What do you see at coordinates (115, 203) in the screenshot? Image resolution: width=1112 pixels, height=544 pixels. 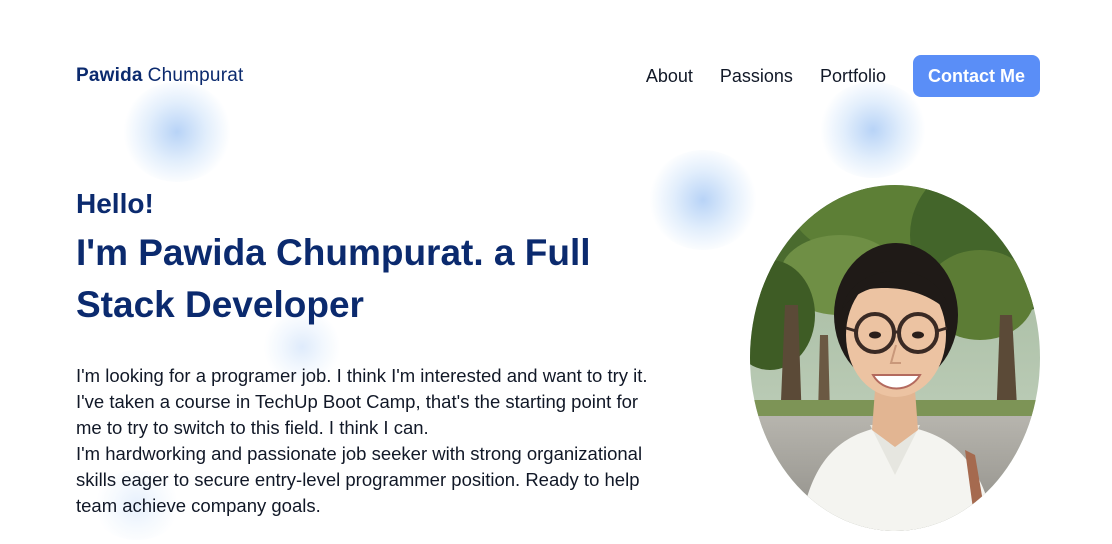 I see `greeting-text: Hello!` at bounding box center [115, 203].